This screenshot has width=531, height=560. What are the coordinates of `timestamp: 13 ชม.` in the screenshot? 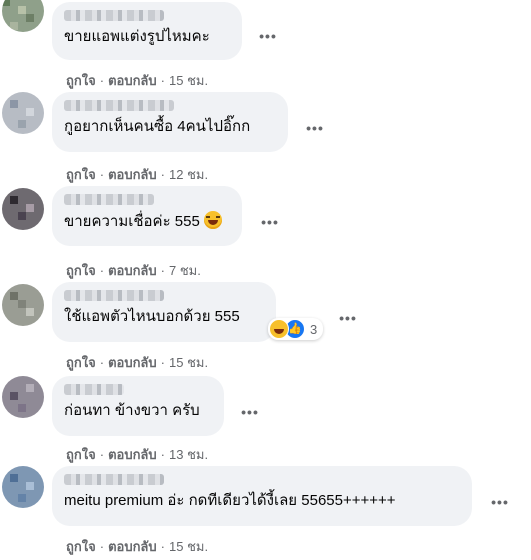 It's located at (188, 454).